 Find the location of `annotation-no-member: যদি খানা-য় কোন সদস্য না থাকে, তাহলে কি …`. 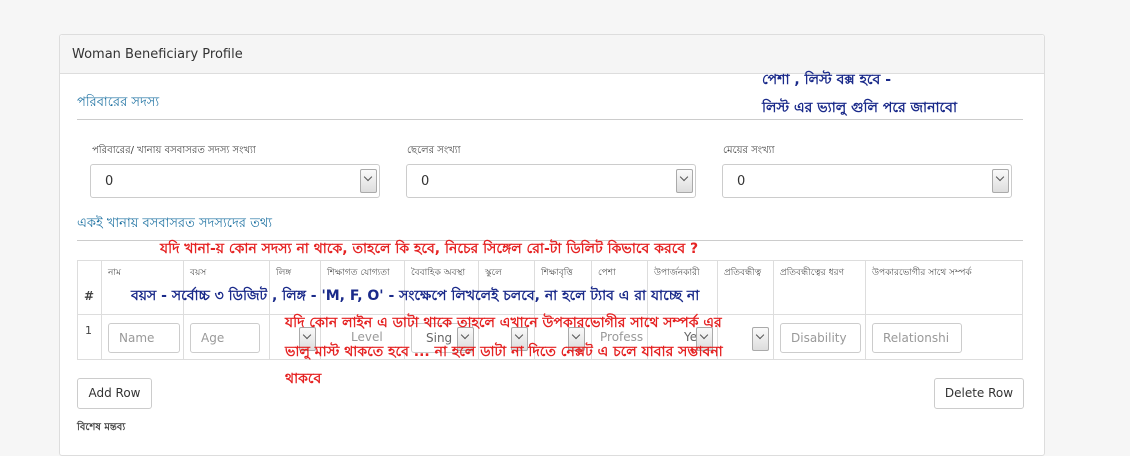

annotation-no-member: যদি খানা-য় কোন সদস্য না থাকে, তাহলে কি … is located at coordinates (429, 249).